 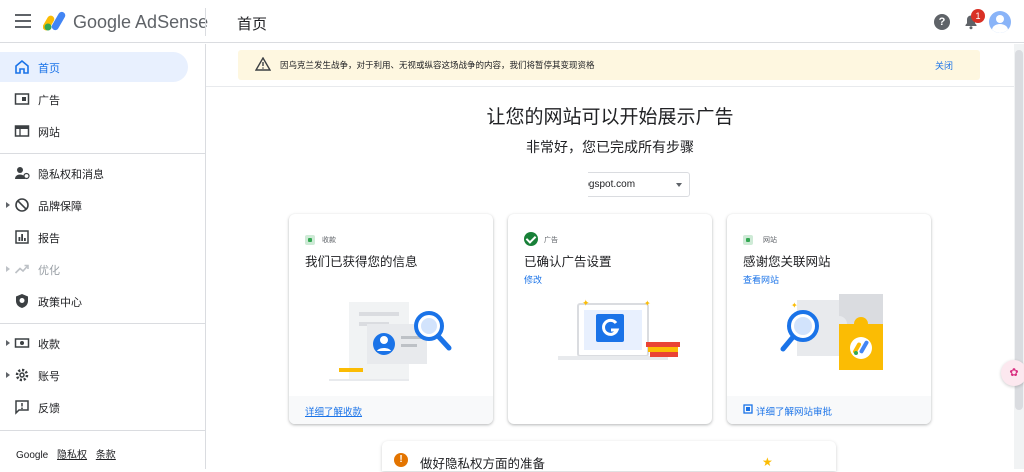 What do you see at coordinates (568, 262) in the screenshot?
I see `card-title: 已确认广告设置` at bounding box center [568, 262].